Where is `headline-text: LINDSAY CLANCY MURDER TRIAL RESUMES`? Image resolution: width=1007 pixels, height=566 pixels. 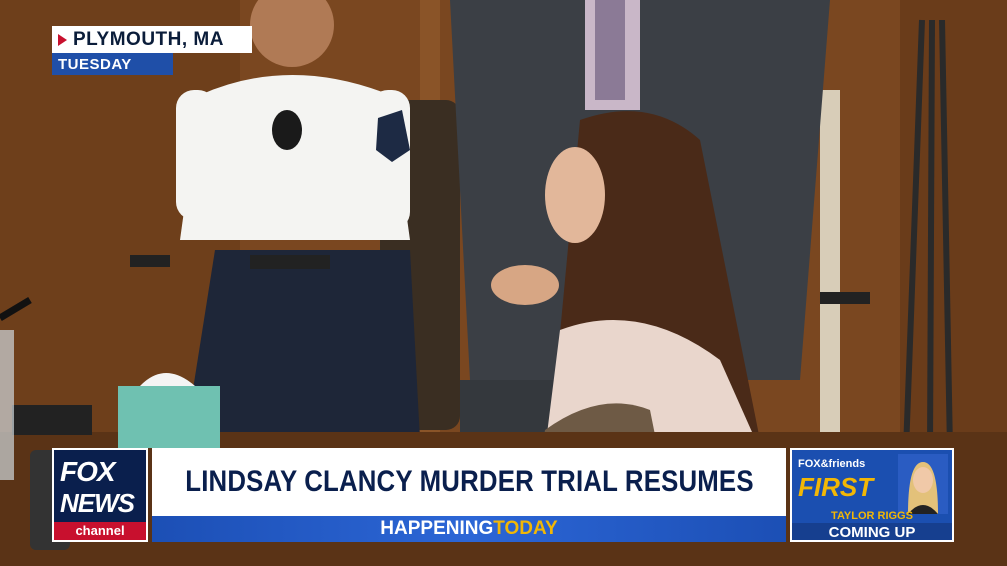 headline-text: LINDSAY CLANCY MURDER TRIAL RESUMES is located at coordinates (469, 481).